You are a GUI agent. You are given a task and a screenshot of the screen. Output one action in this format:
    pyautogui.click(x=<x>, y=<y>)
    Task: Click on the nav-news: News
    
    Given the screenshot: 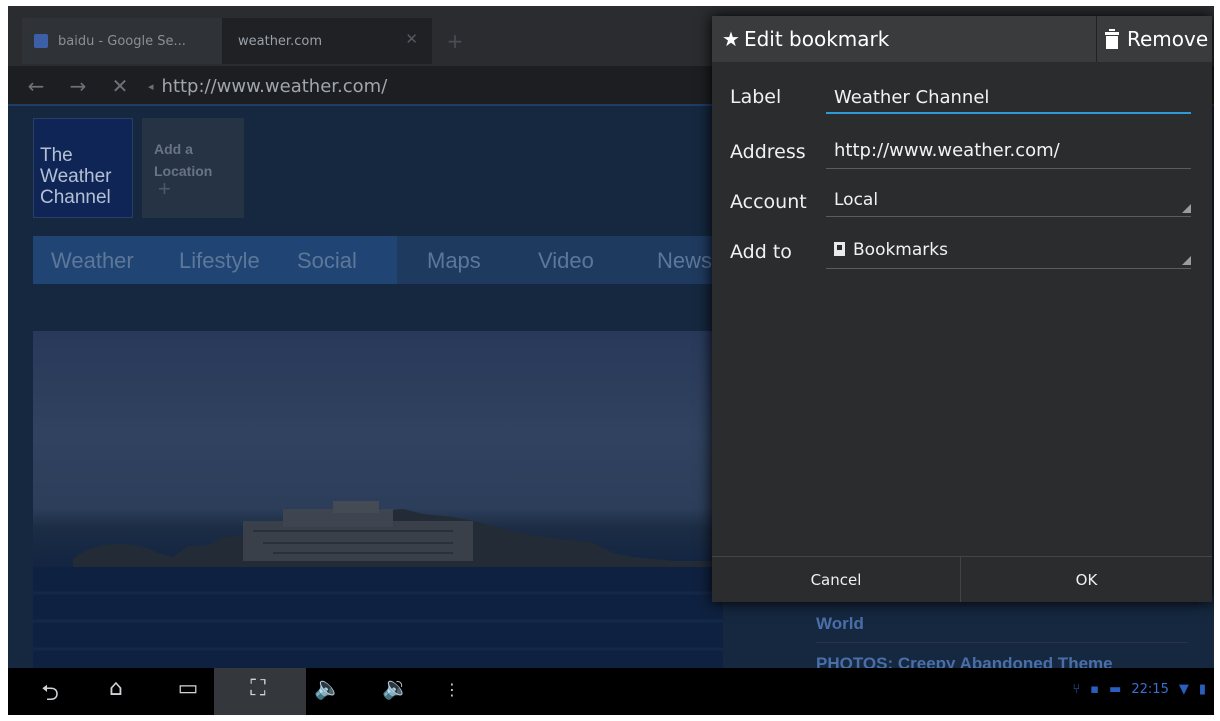 What is the action you would take?
    pyautogui.click(x=684, y=261)
    